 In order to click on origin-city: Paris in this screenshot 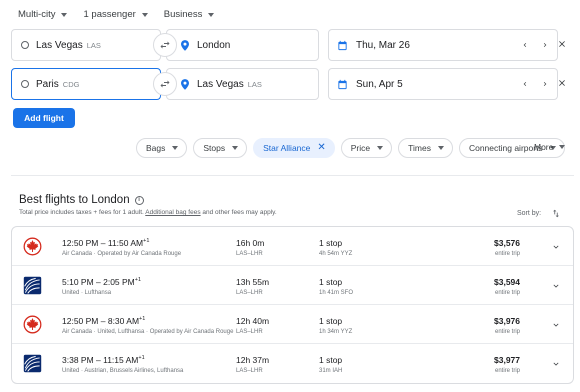, I will do `click(47, 84)`.